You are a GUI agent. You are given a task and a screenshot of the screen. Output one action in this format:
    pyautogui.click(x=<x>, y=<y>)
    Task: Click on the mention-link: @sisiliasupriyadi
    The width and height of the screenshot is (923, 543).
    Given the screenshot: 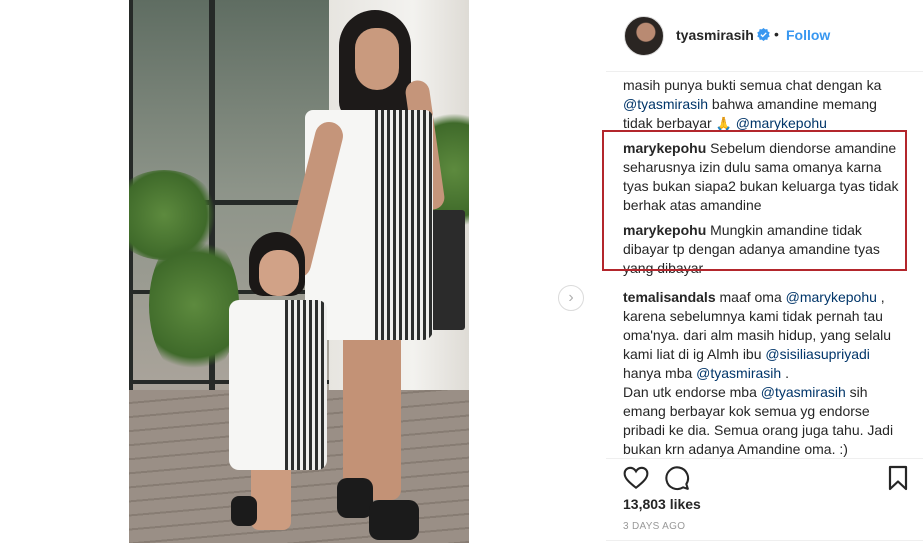 What is the action you would take?
    pyautogui.click(x=817, y=354)
    